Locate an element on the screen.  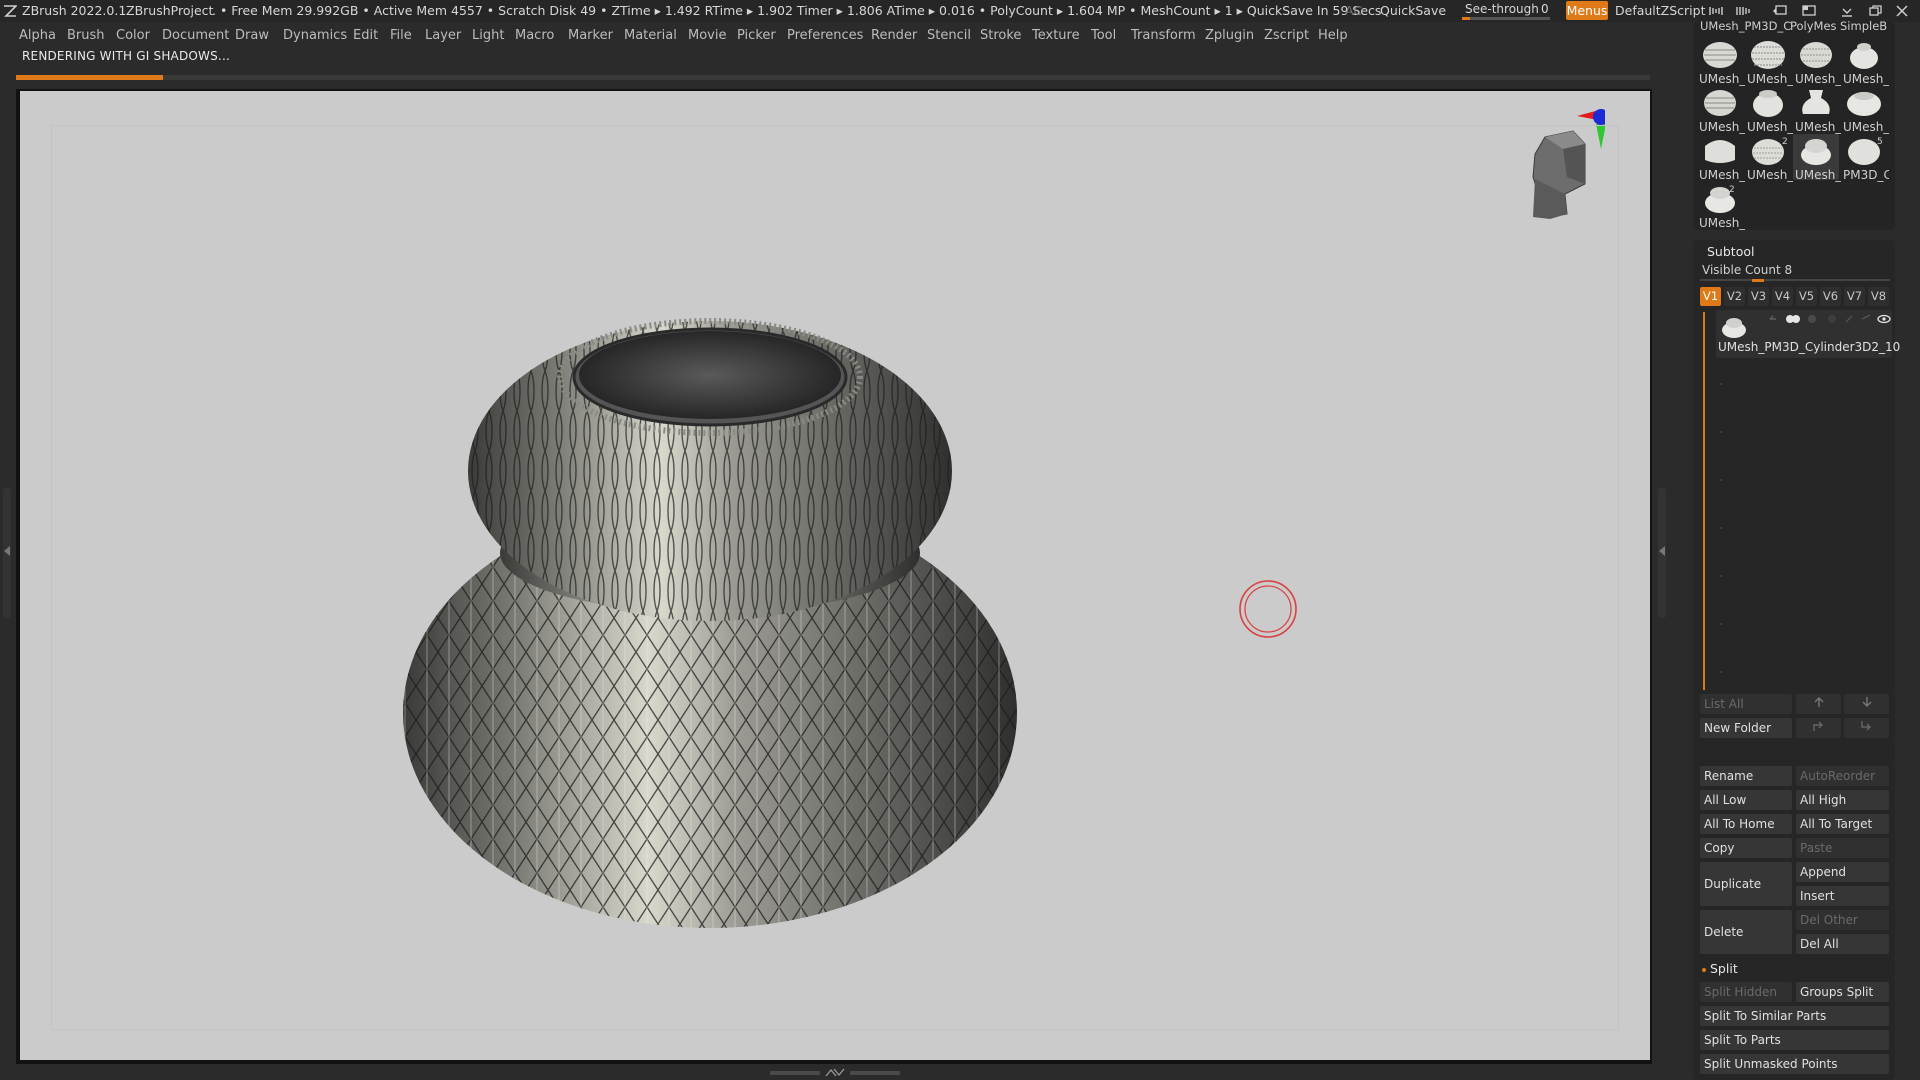
tab-v7: V7 is located at coordinates (1854, 296).